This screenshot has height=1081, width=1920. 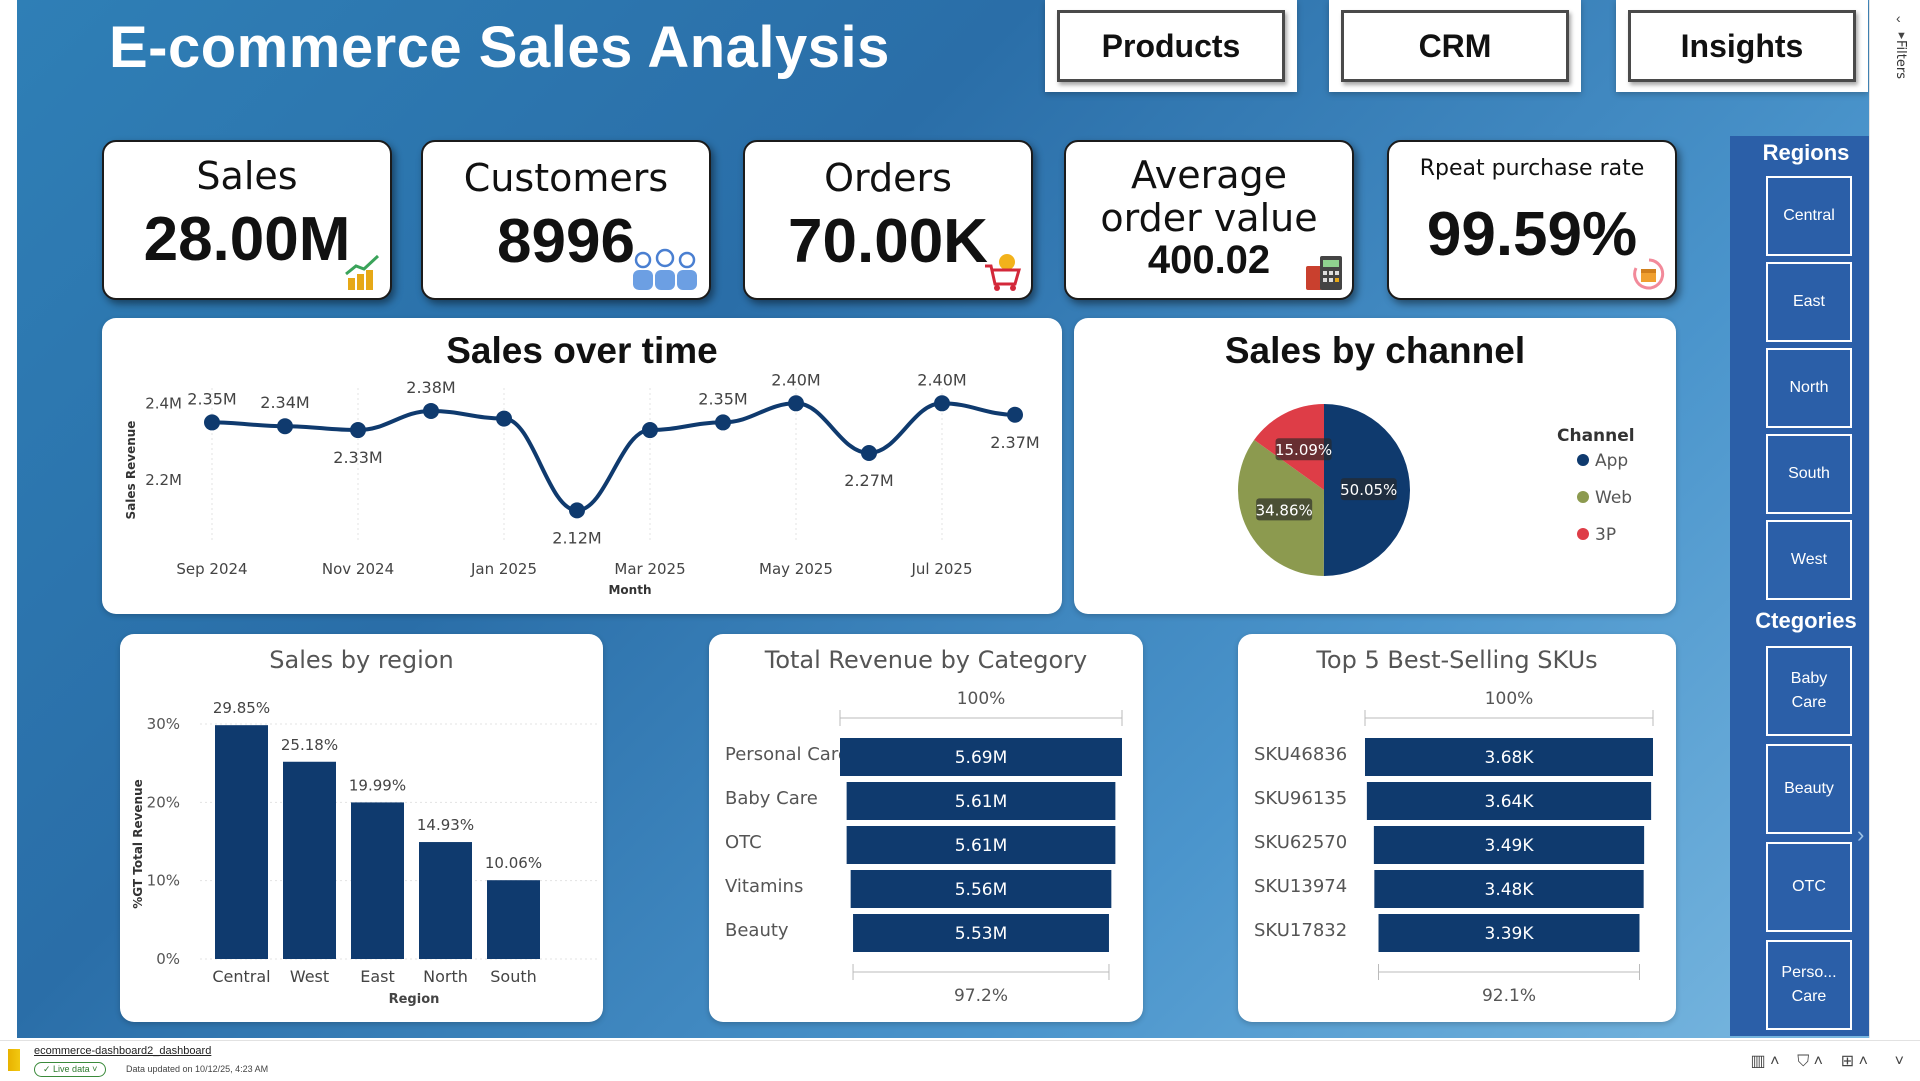 I want to click on region-slicer-item-north: North, so click(x=1809, y=388).